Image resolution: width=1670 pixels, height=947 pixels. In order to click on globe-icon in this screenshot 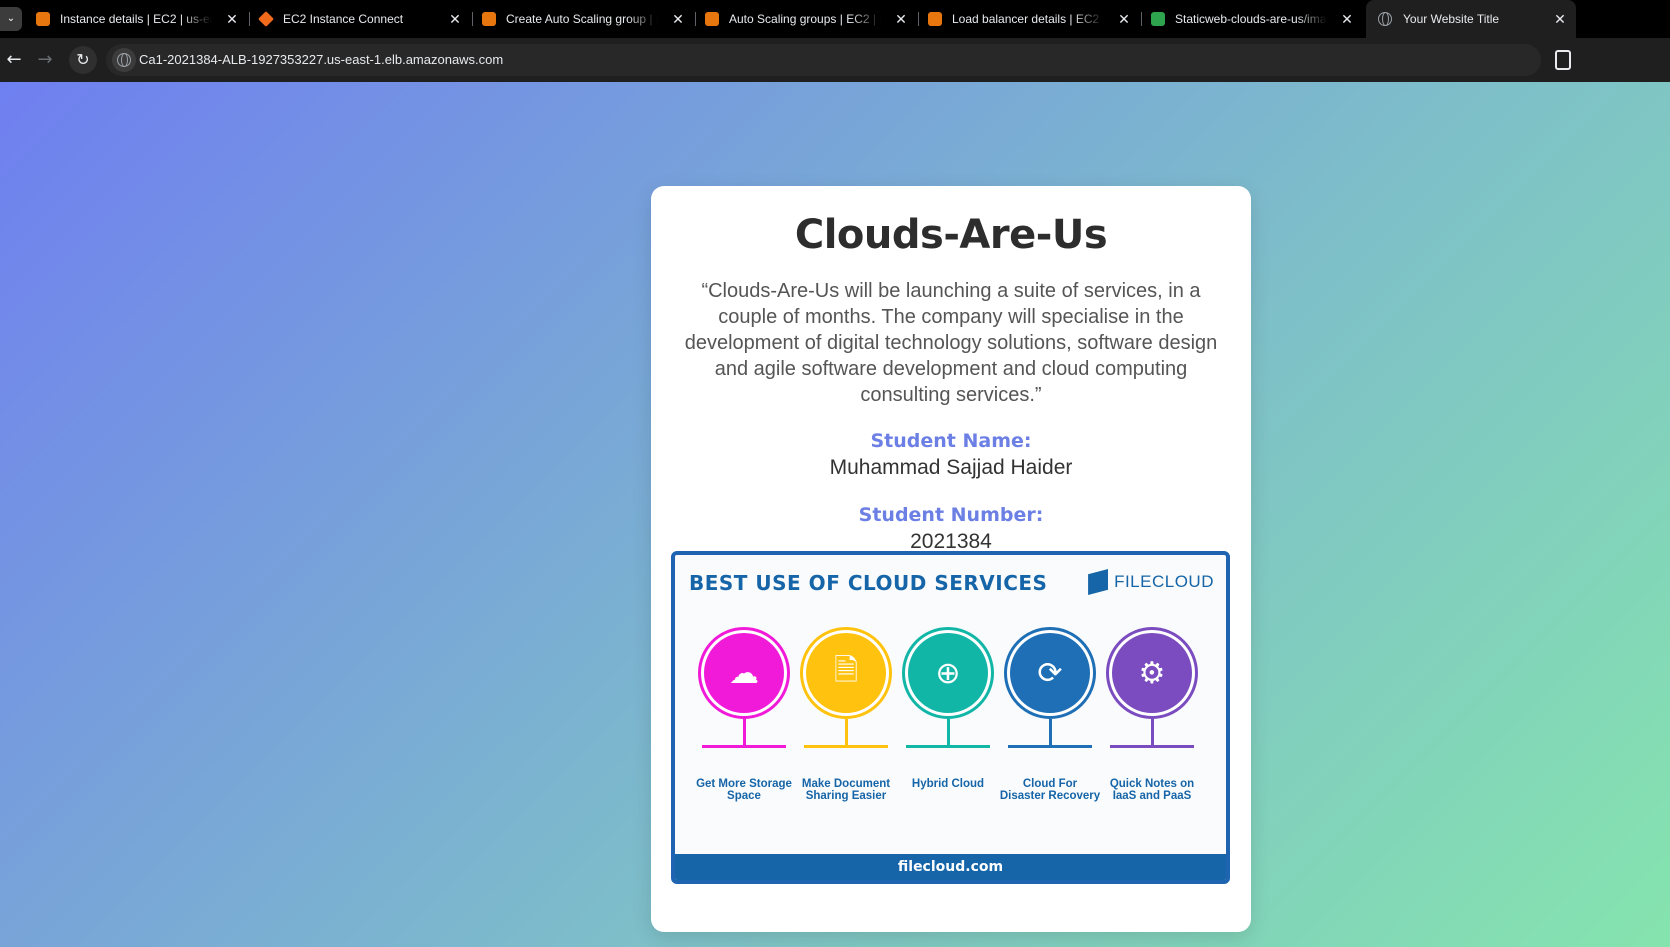, I will do `click(1385, 19)`.